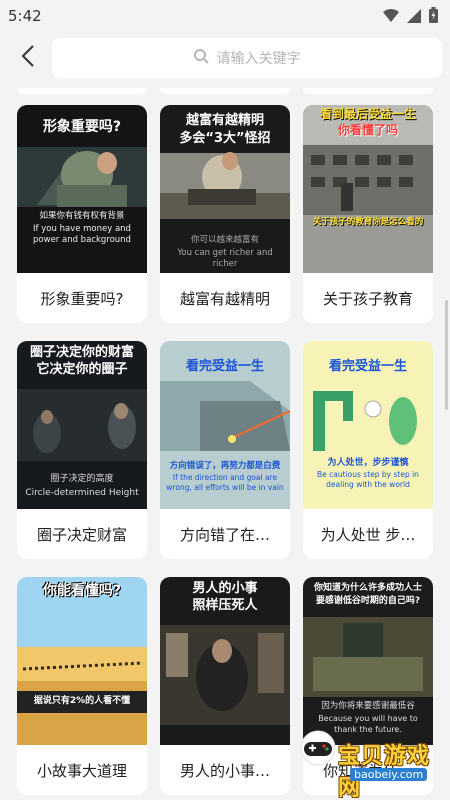 Image resolution: width=450 pixels, height=800 pixels. What do you see at coordinates (201, 58) in the screenshot?
I see `search-icon` at bounding box center [201, 58].